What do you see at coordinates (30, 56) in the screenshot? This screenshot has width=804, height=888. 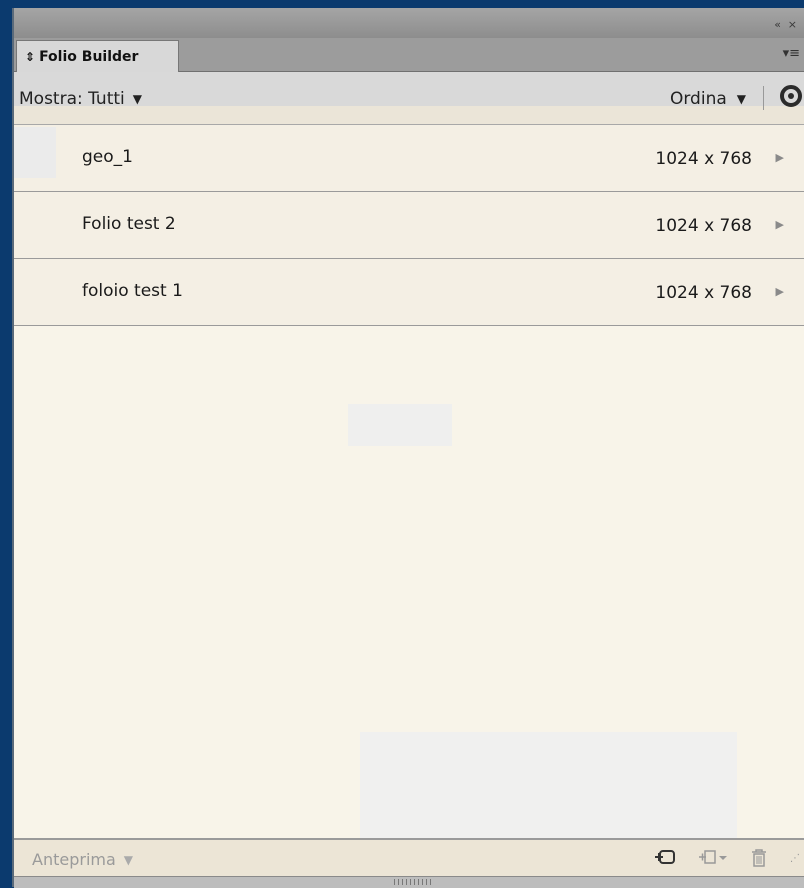 I see `expand-collapse-icon: ⇕` at bounding box center [30, 56].